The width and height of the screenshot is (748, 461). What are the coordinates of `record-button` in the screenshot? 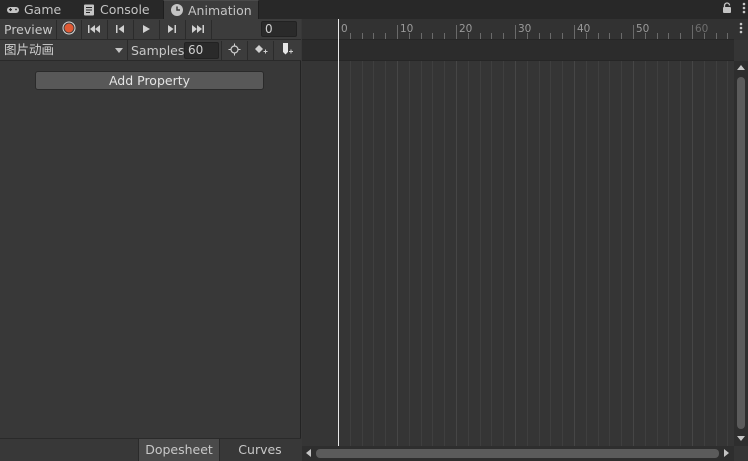 It's located at (68, 29).